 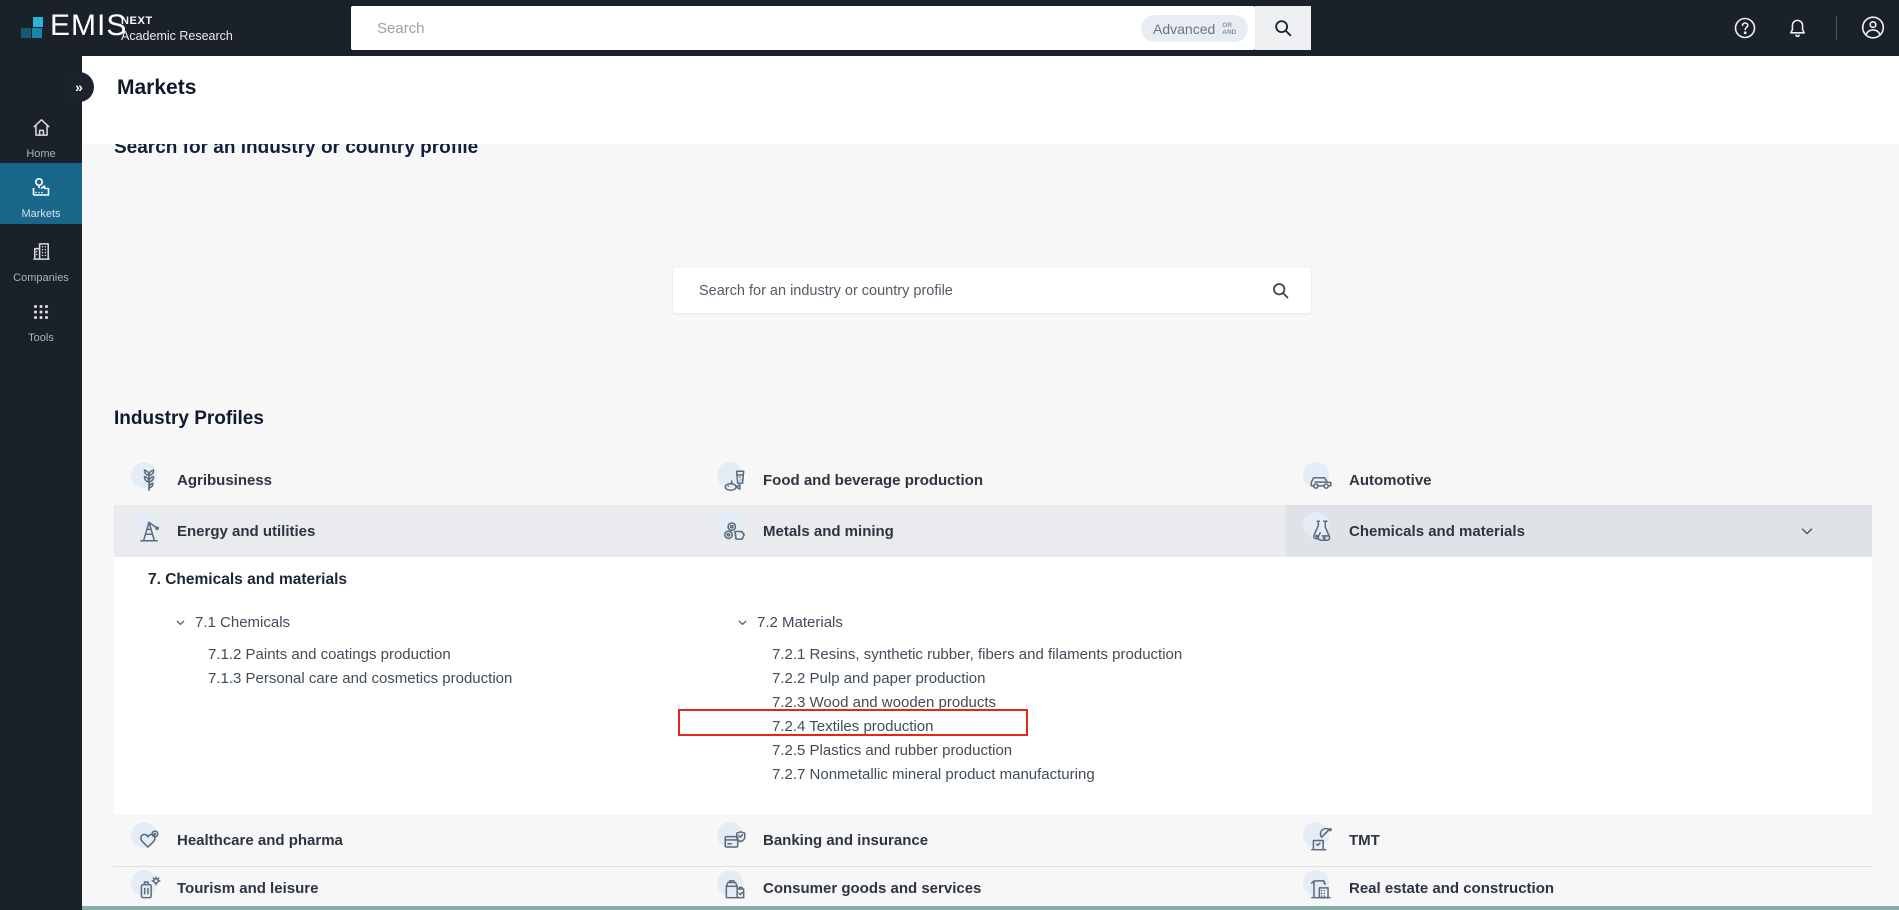 I want to click on notifications-button, so click(x=1797, y=28).